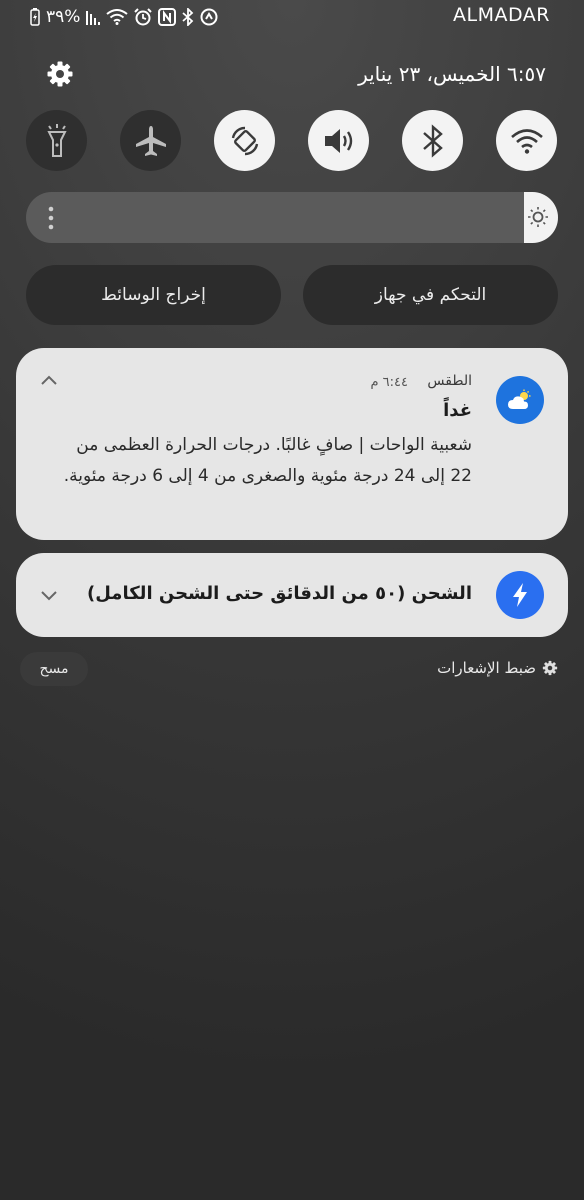 The width and height of the screenshot is (584, 1200). I want to click on tile-sound, so click(338, 140).